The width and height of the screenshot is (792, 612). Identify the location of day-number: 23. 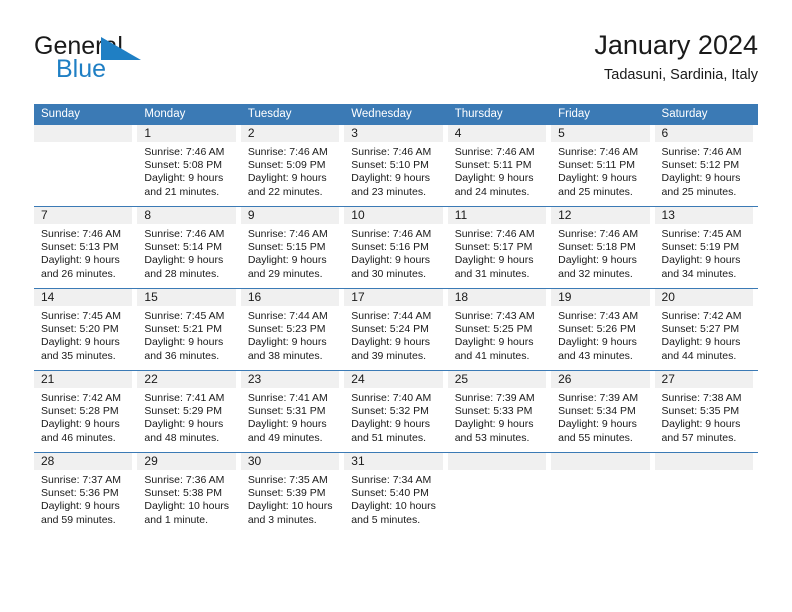
(254, 379).